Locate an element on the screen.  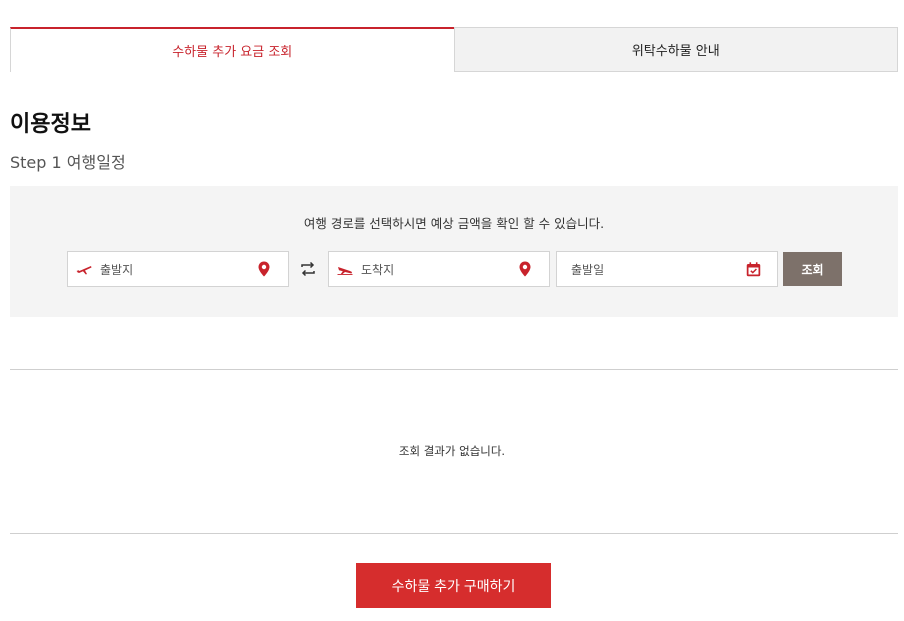
results-divider-top is located at coordinates (454, 369).